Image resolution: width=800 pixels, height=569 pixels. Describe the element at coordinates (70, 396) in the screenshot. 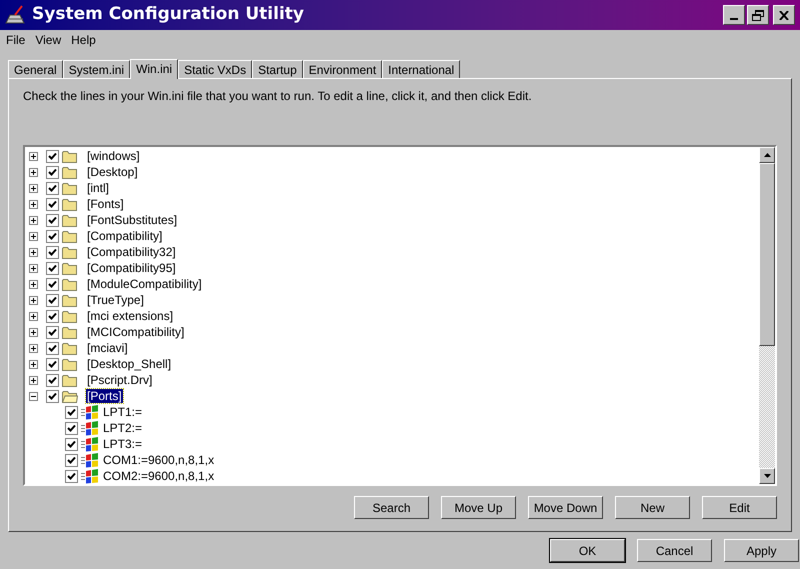

I see `open-folder-icon` at that location.